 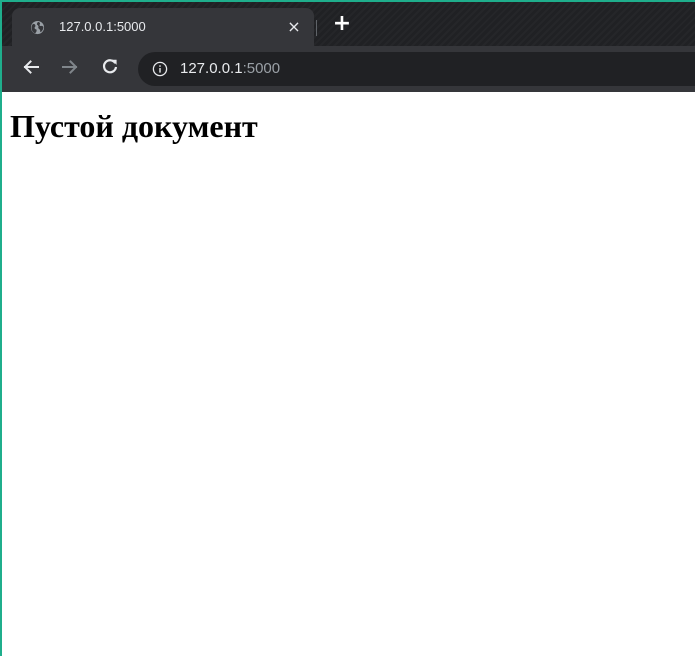 I want to click on reload-icon, so click(x=110, y=69).